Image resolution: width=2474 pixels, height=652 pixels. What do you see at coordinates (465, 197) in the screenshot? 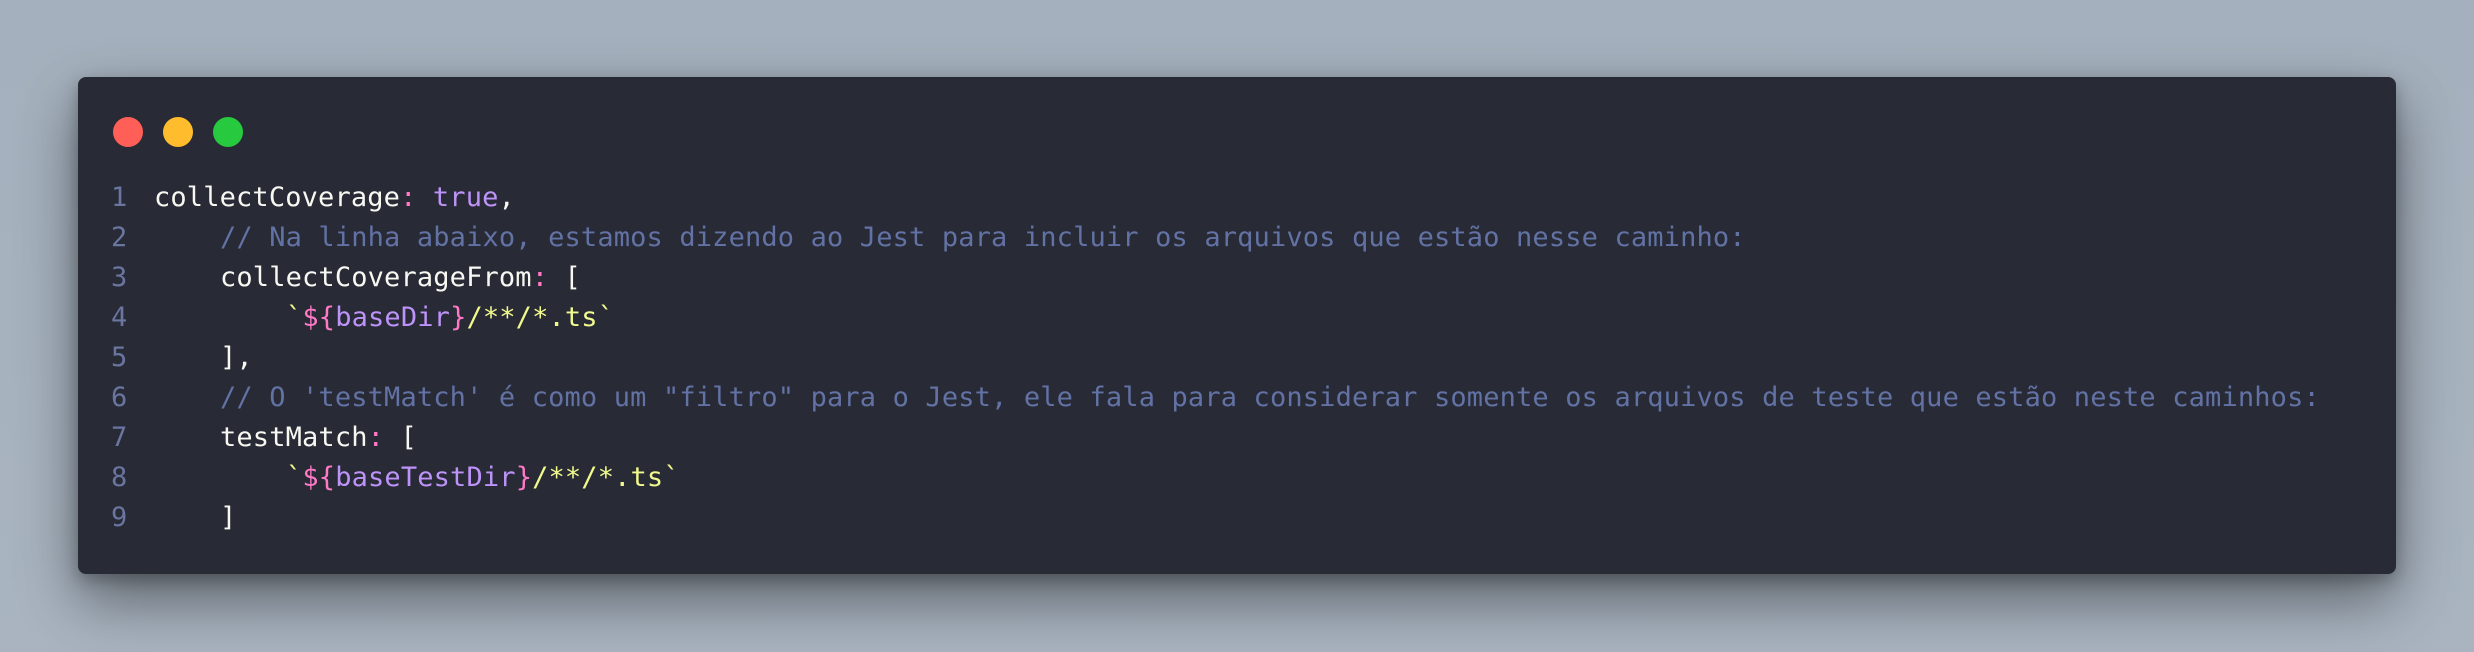
I see `boolean-value: true` at bounding box center [465, 197].